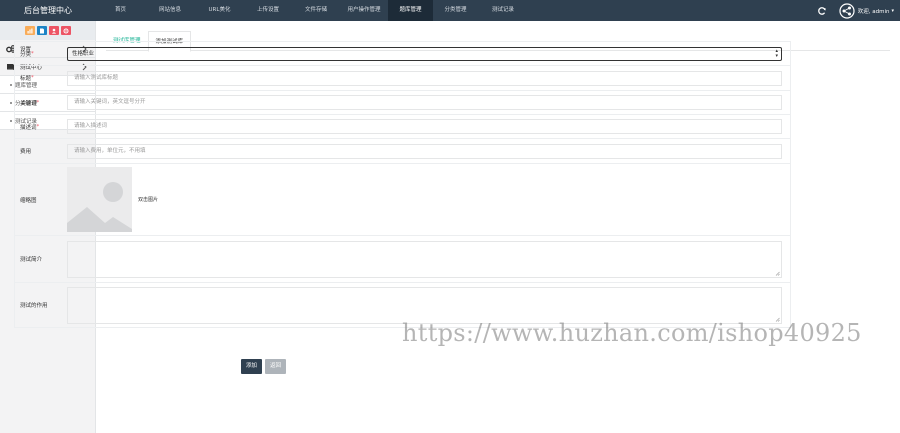 The height and width of the screenshot is (433, 900). Describe the element at coordinates (252, 366) in the screenshot. I see `add-button: 添加` at that location.